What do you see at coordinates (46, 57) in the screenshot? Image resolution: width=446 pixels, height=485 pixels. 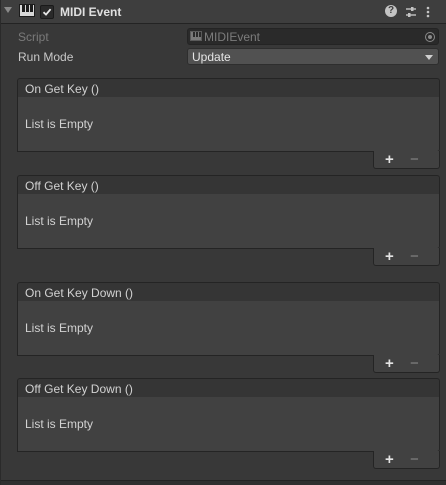 I see `run-mode-label: Run Mode` at bounding box center [46, 57].